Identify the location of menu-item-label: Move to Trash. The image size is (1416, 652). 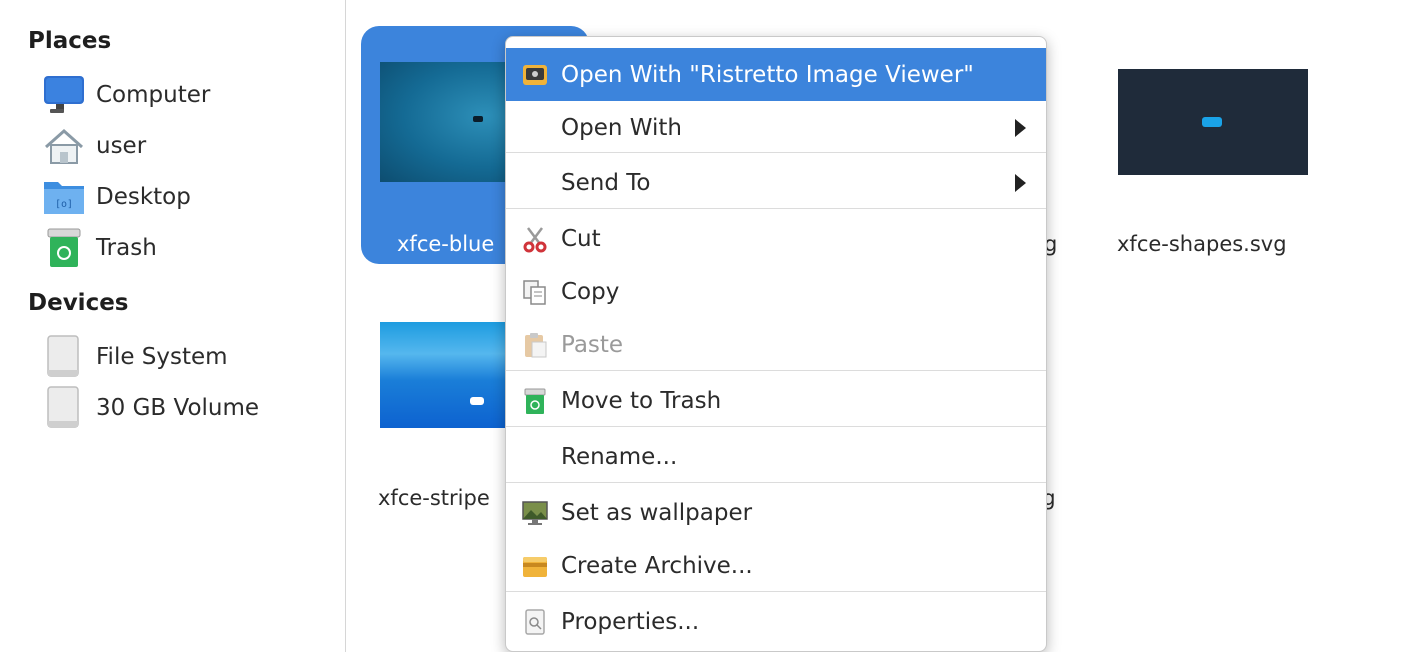
(641, 400).